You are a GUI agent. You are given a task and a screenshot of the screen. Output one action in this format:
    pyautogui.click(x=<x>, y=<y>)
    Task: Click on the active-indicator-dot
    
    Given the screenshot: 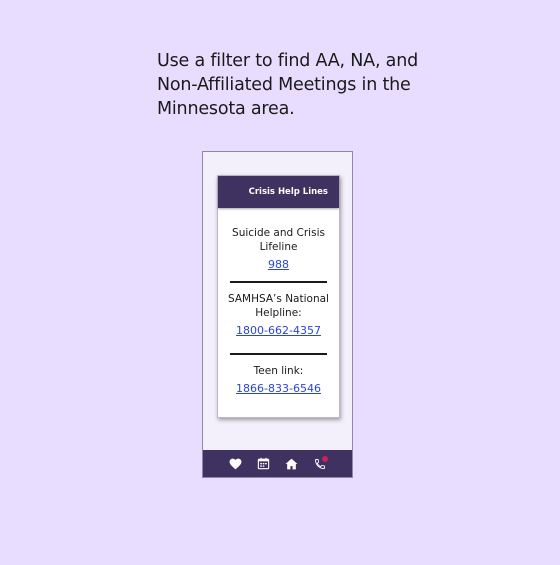 What is the action you would take?
    pyautogui.click(x=324, y=458)
    